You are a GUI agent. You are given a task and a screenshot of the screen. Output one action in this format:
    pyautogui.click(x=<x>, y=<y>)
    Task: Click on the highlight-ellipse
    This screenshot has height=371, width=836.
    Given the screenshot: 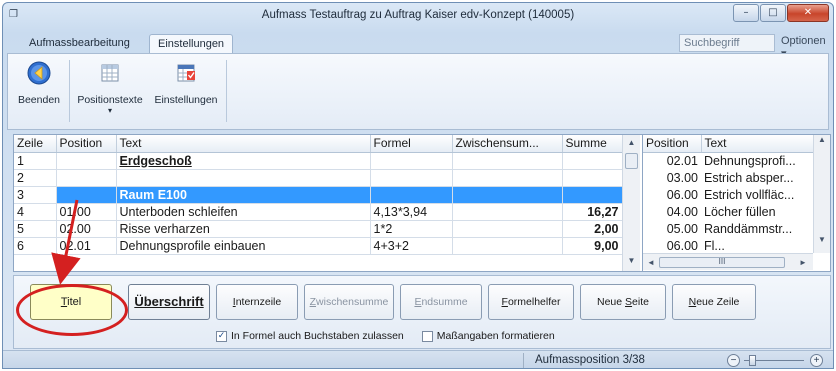 What is the action you would take?
    pyautogui.click(x=72, y=310)
    